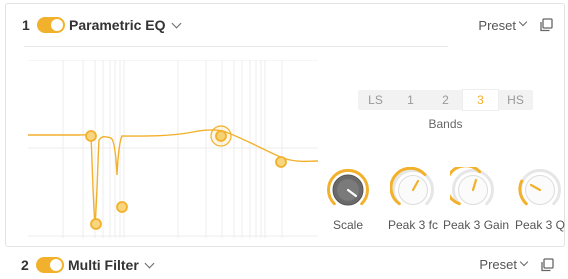 This screenshot has width=568, height=279. Describe the element at coordinates (348, 190) in the screenshot. I see `knob-scale-dial` at that location.